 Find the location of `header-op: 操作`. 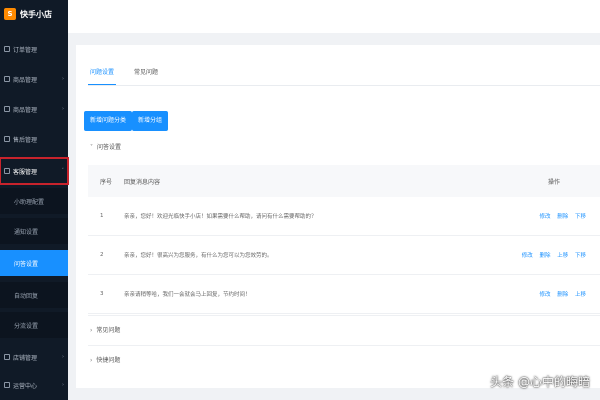

header-op: 操作 is located at coordinates (553, 182).